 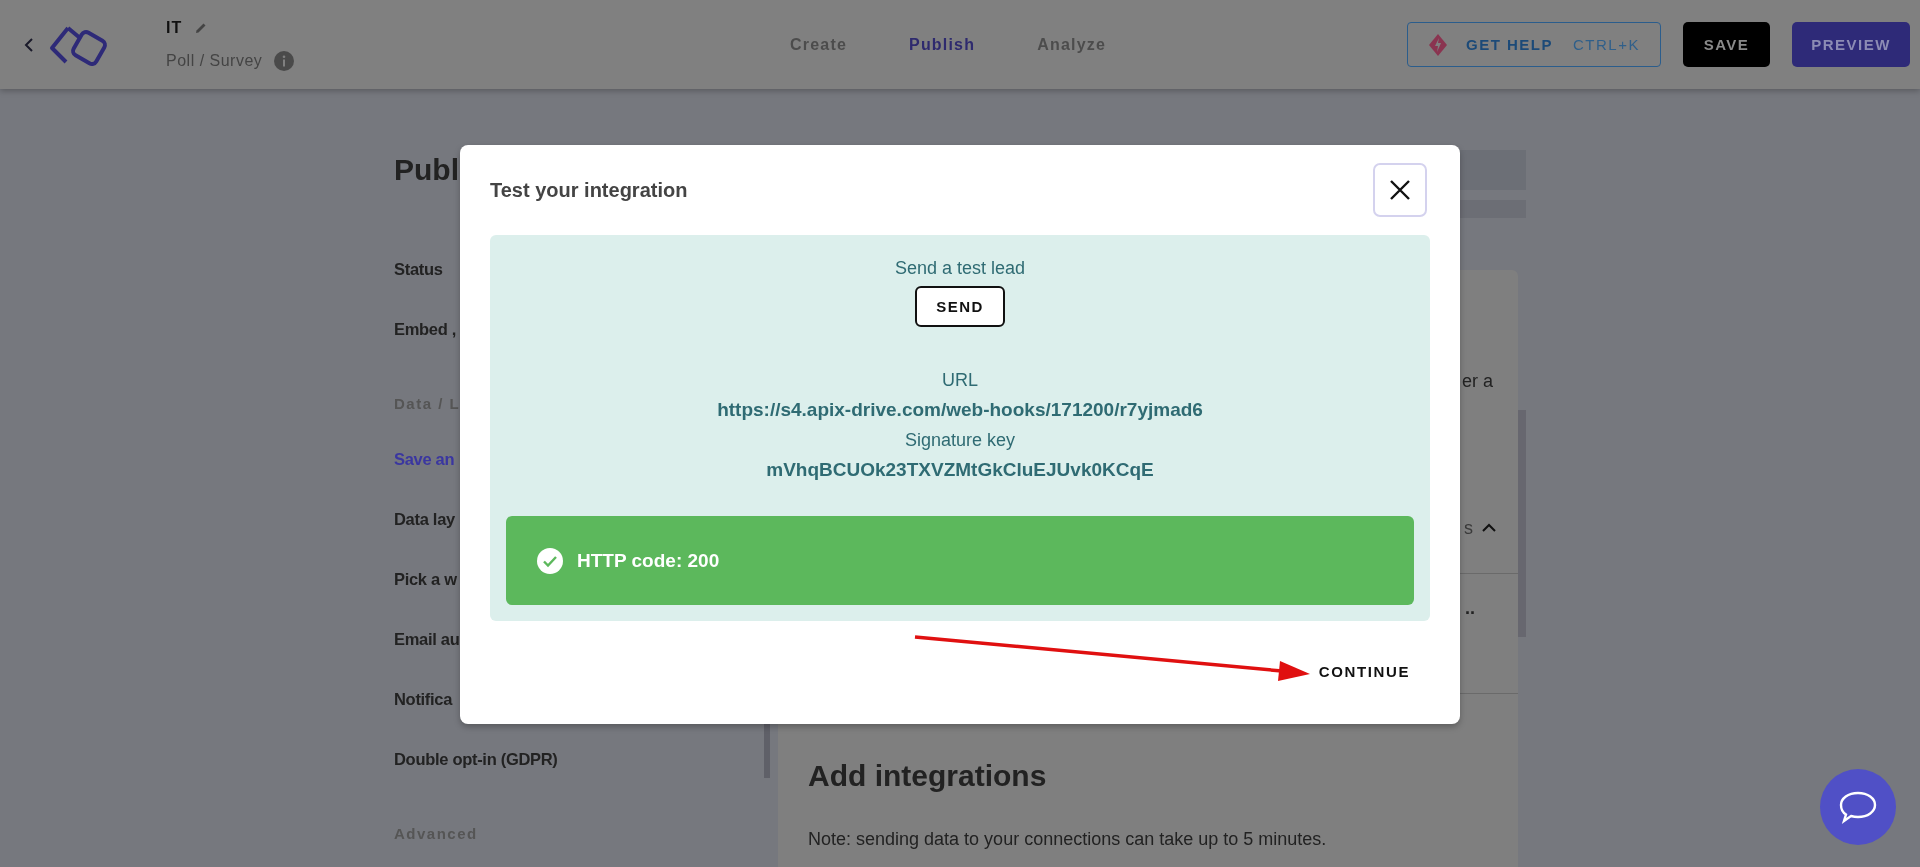 What do you see at coordinates (589, 190) in the screenshot?
I see `dialog-title: Test your integration` at bounding box center [589, 190].